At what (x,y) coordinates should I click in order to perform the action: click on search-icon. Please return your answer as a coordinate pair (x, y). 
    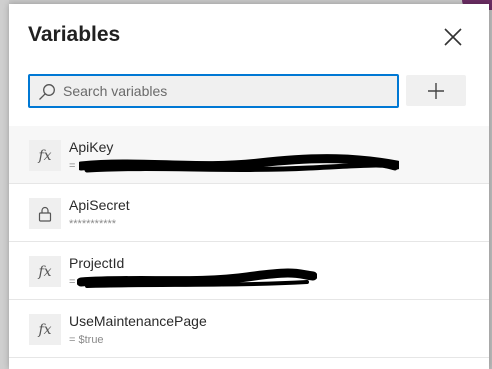
    Looking at the image, I should click on (47, 92).